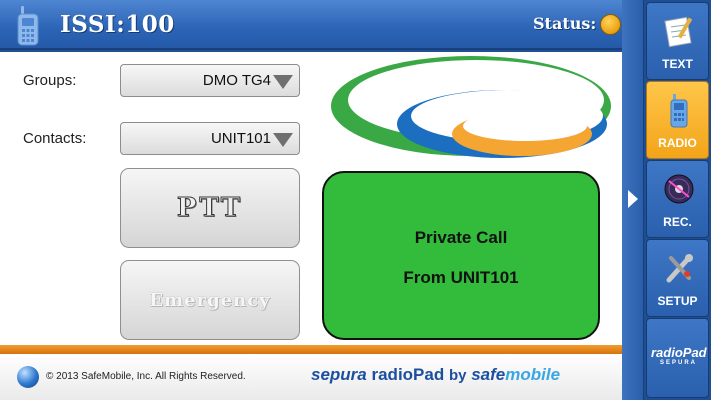  I want to click on nav-setup-button: SETUP, so click(677, 278).